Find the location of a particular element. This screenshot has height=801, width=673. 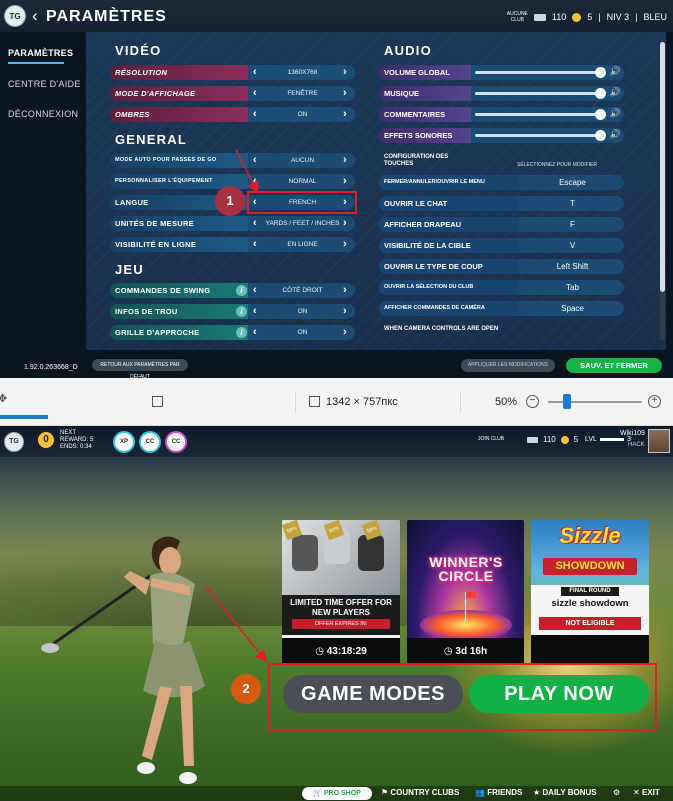

key-value: V is located at coordinates (572, 245).